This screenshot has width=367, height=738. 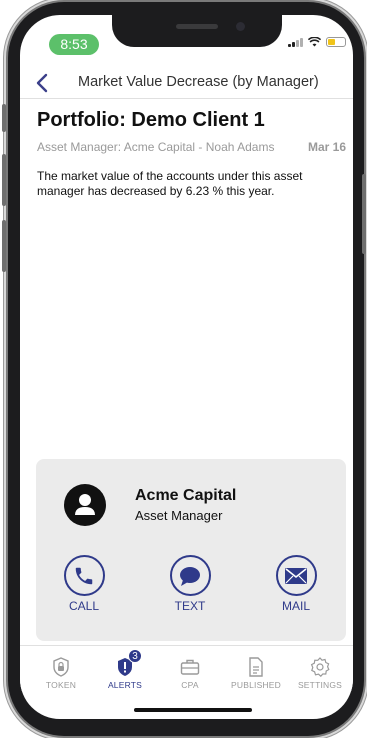 I want to click on tab-cpa: CPA, so click(x=190, y=673).